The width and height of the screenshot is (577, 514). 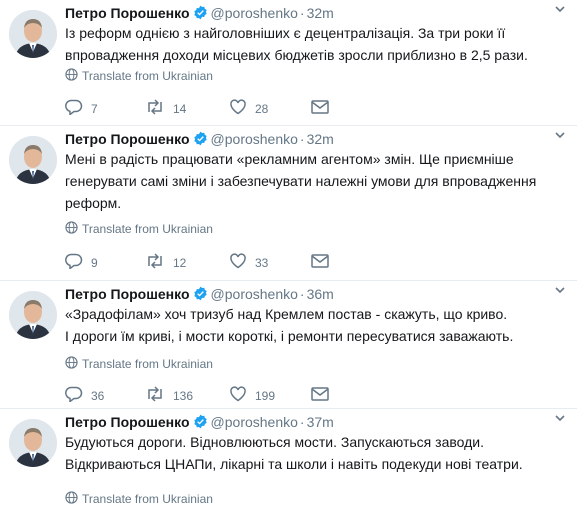 I want to click on retweet-button: 136, so click(x=187, y=395).